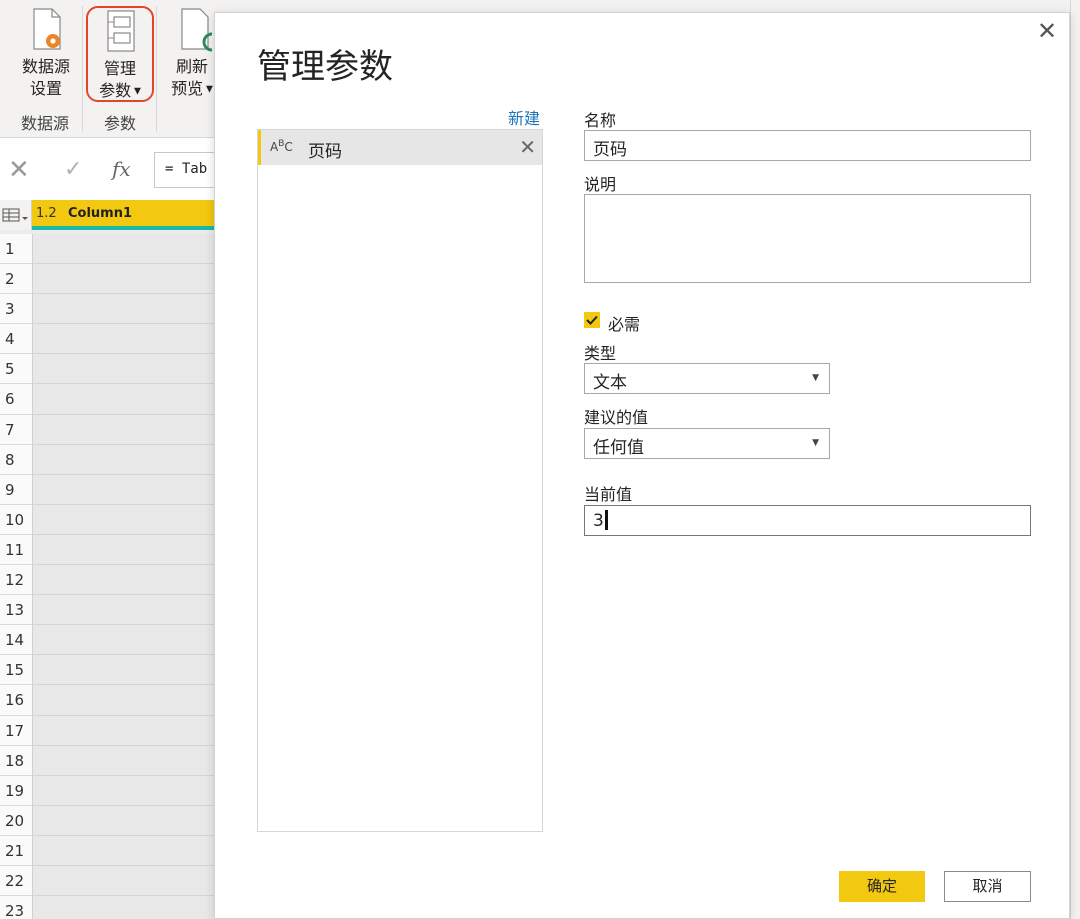 The height and width of the screenshot is (919, 1080). Describe the element at coordinates (1047, 31) in the screenshot. I see `close-icon: ✕` at that location.